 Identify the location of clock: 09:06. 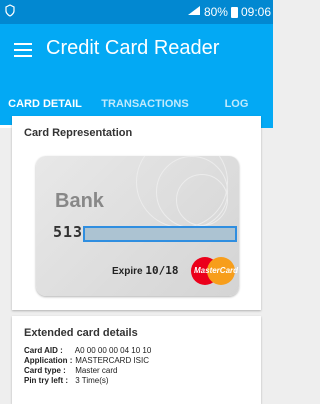
(255, 12).